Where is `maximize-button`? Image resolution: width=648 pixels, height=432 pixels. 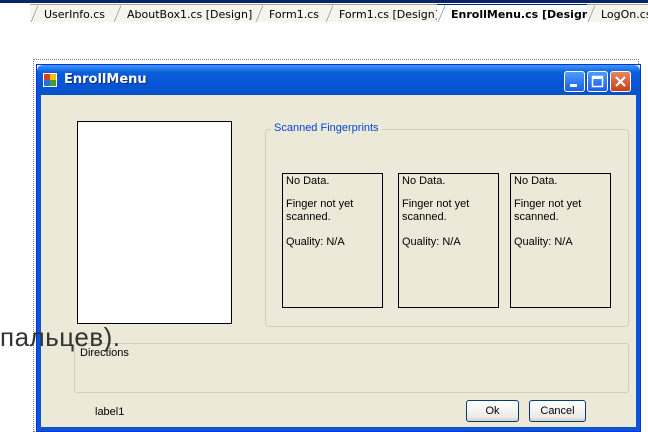 maximize-button is located at coordinates (597, 81).